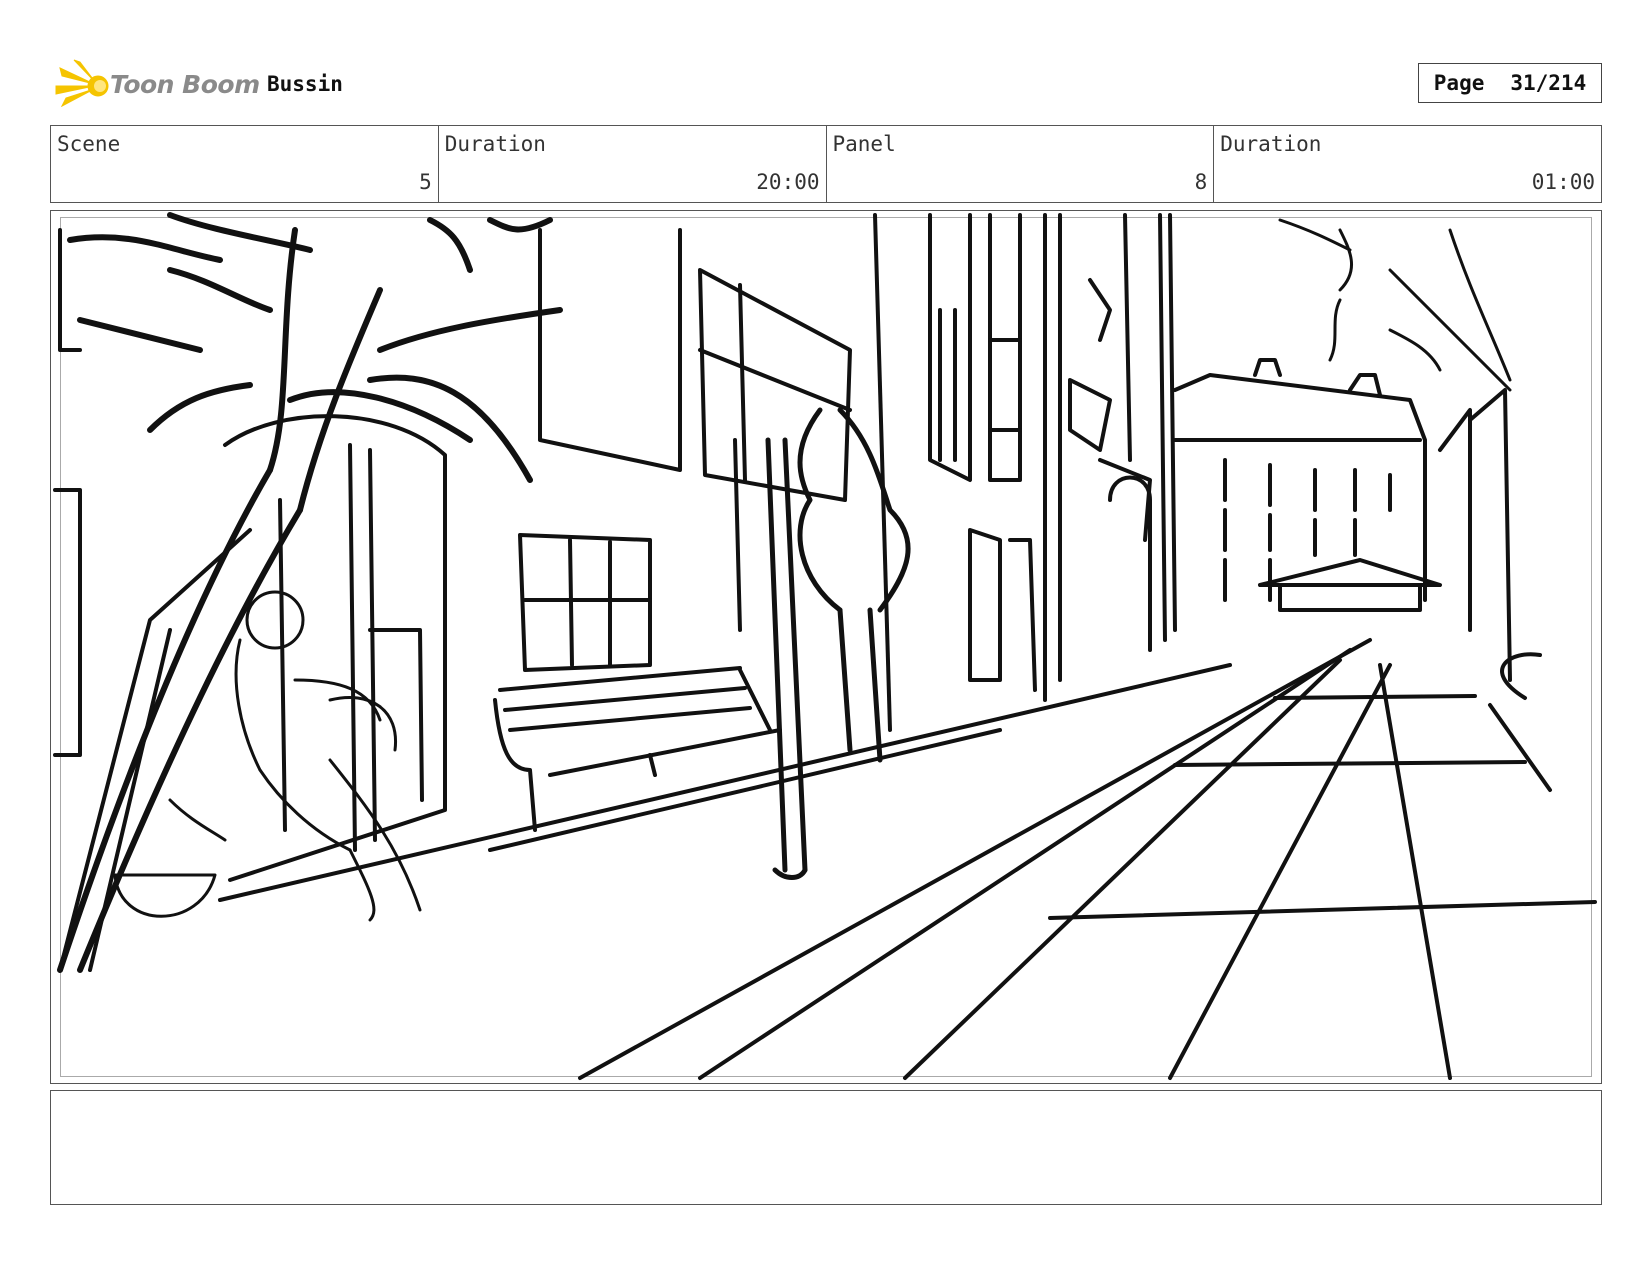  What do you see at coordinates (637, 749) in the screenshot?
I see `bench` at bounding box center [637, 749].